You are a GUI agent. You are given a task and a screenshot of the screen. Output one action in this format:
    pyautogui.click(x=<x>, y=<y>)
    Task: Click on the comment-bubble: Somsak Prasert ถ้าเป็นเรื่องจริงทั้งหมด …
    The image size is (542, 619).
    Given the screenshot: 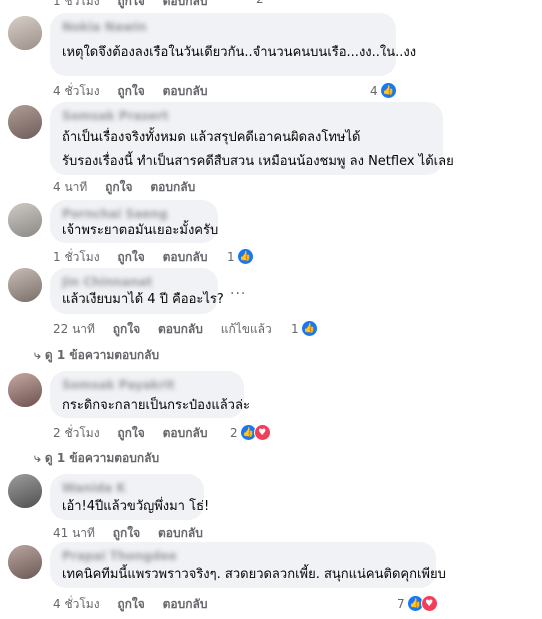 What is the action you would take?
    pyautogui.click(x=252, y=138)
    